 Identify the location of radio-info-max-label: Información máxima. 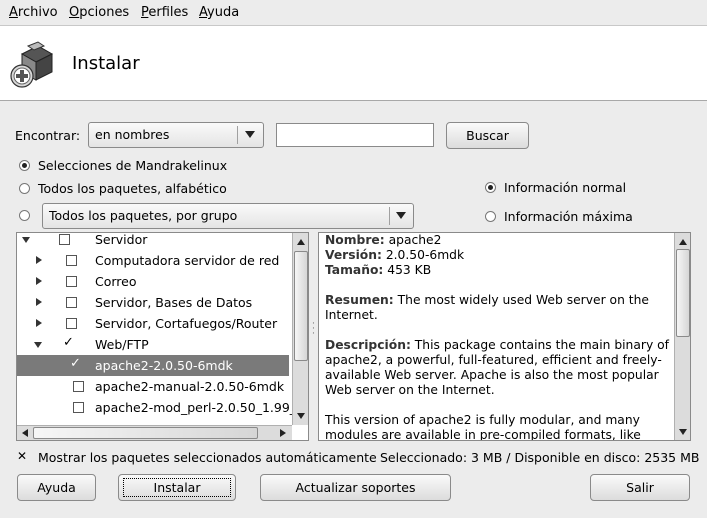
(568, 216).